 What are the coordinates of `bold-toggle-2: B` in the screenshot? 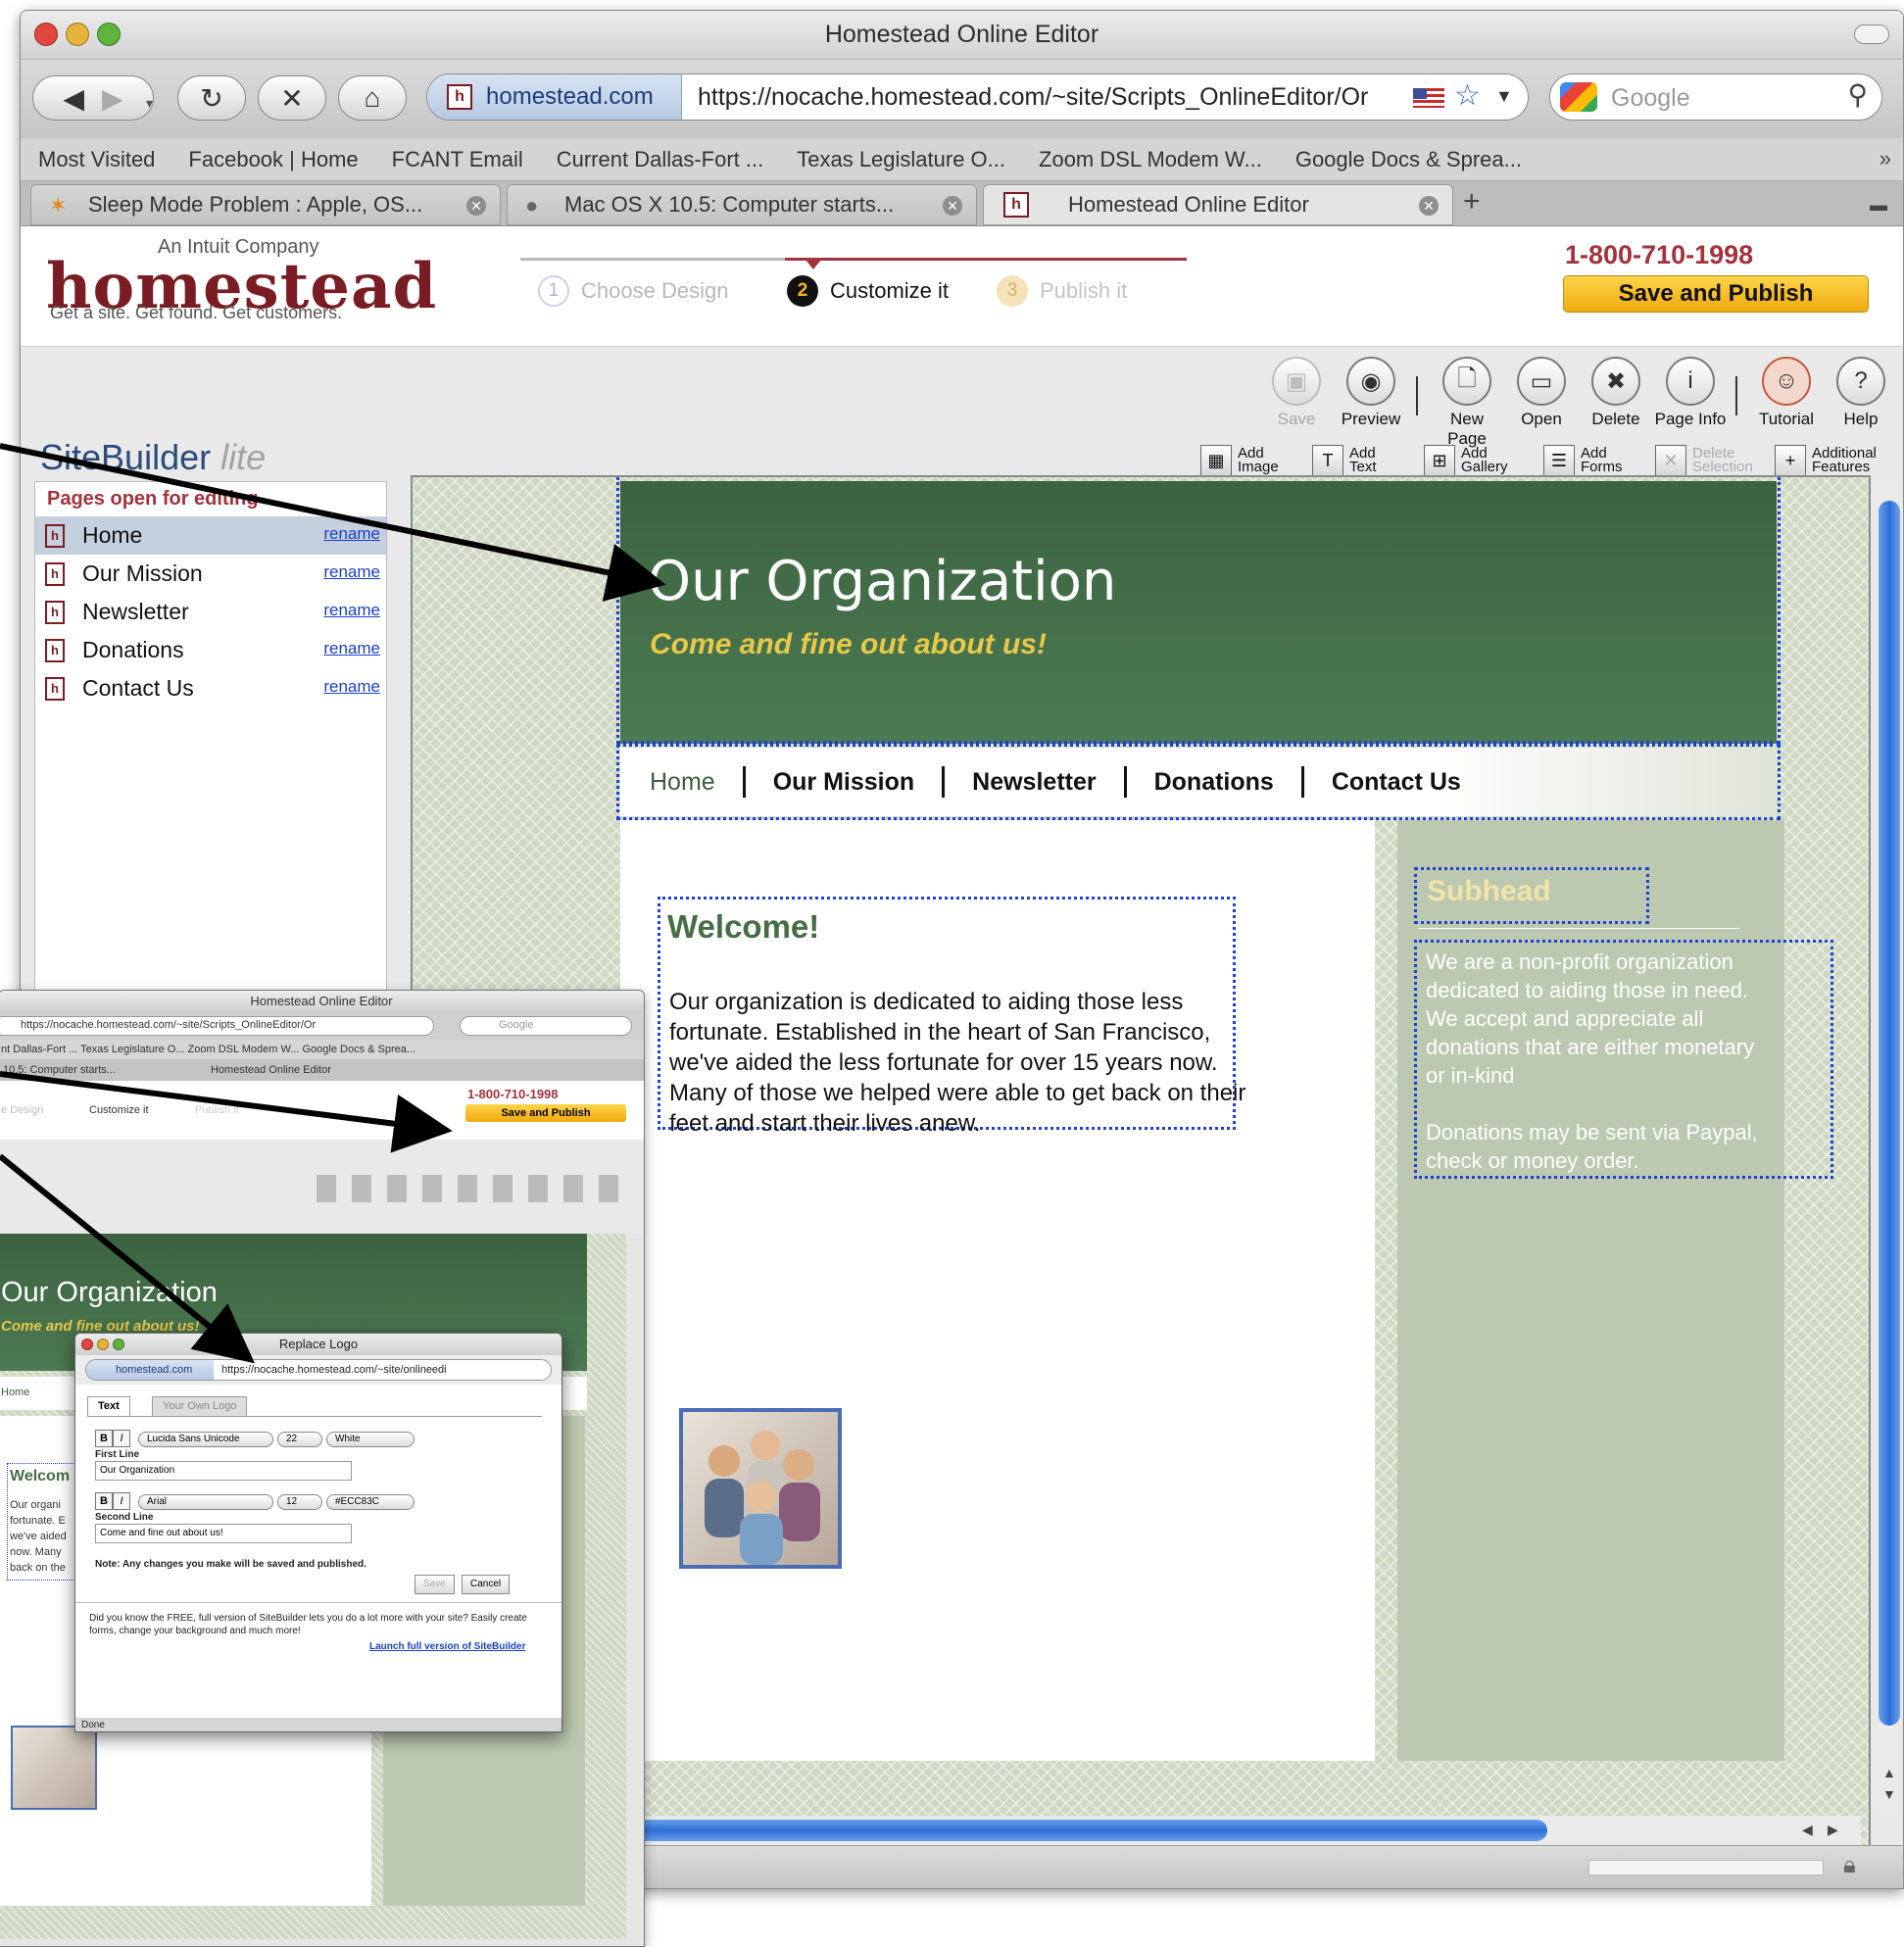 It's located at (104, 1501).